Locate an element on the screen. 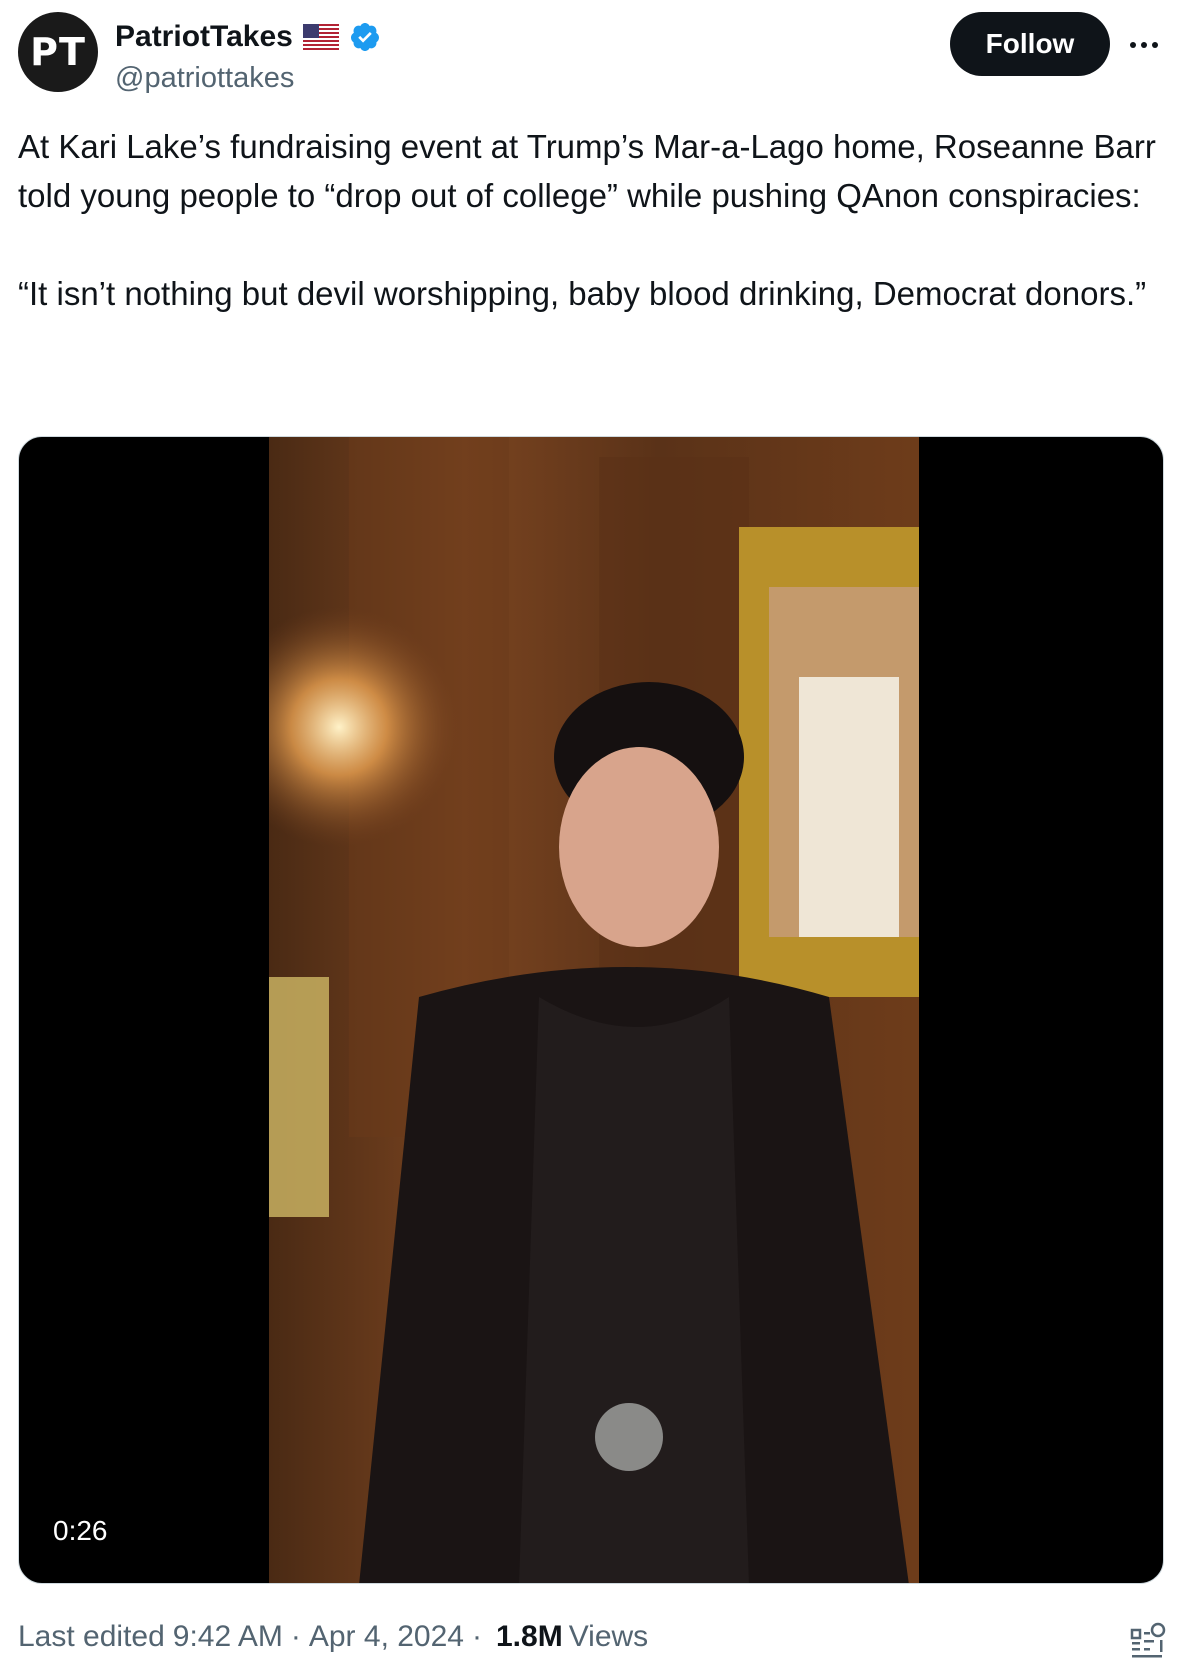 The image size is (1182, 1668). author-name-row: PatriotTakes is located at coordinates (248, 37).